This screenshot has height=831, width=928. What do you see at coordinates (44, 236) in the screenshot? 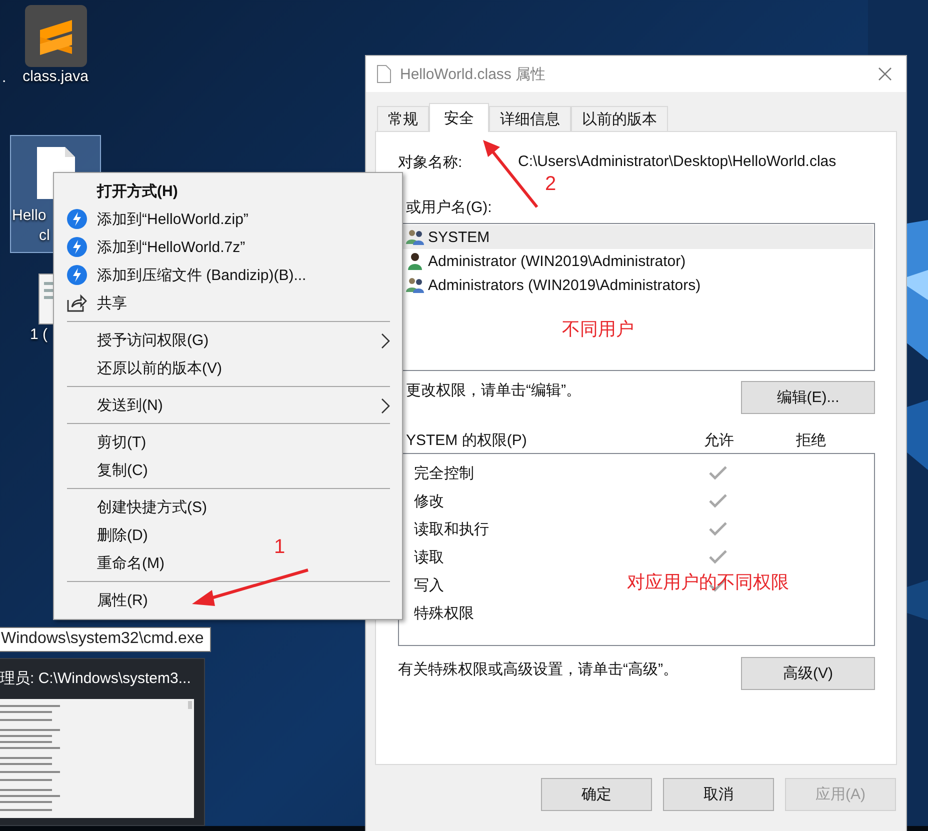
I see `icon-label: cl` at bounding box center [44, 236].